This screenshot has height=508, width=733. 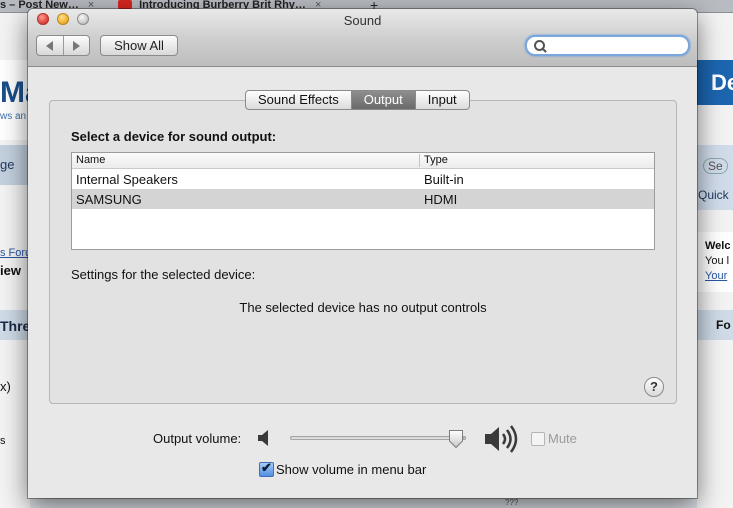 I want to click on checkmark-icon: ✔, so click(x=266, y=467).